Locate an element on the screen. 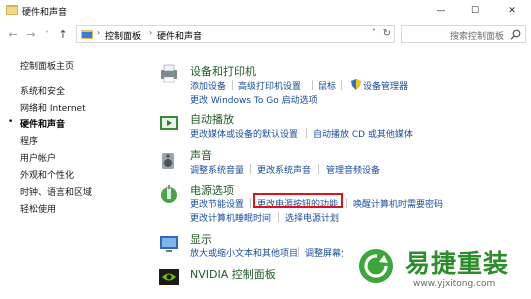 The width and height of the screenshot is (531, 299). forward-arrow-icon: → is located at coordinates (31, 34).